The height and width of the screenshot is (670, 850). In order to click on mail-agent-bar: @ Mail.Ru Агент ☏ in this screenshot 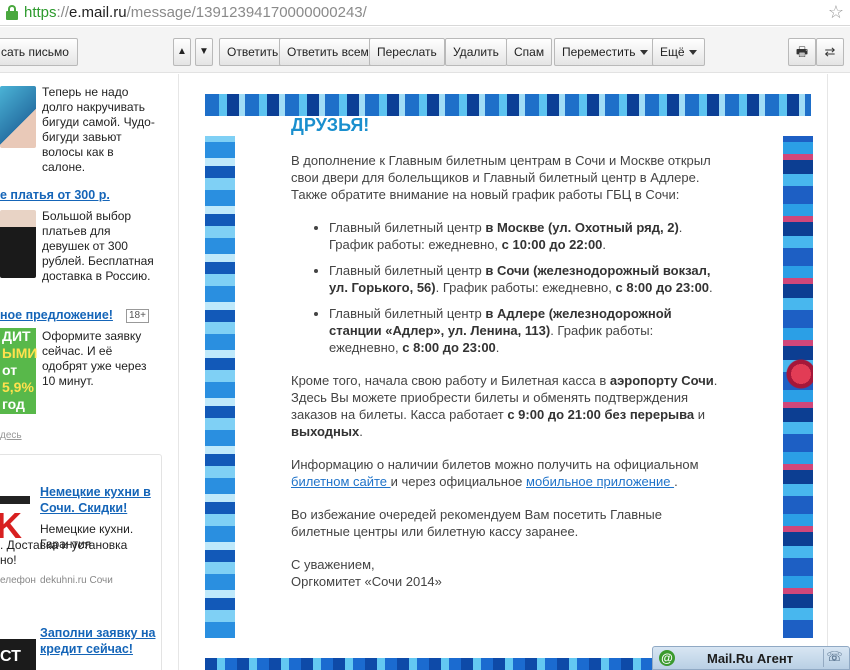, I will do `click(751, 658)`.